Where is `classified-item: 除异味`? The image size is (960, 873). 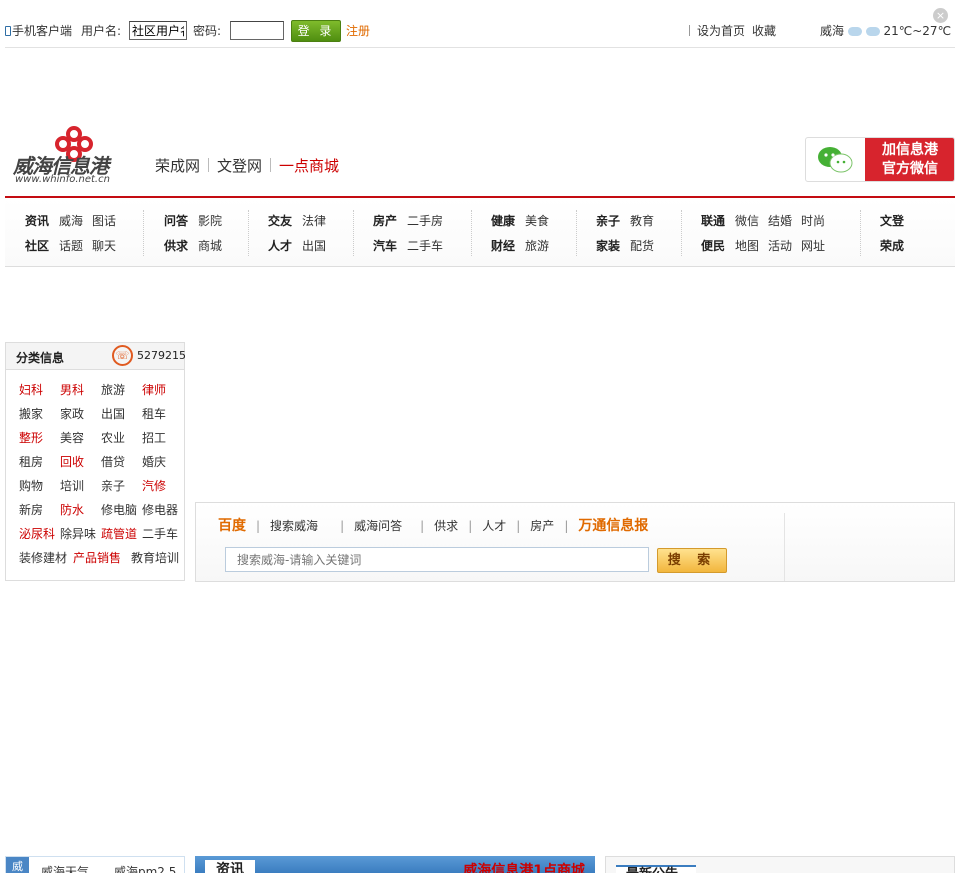
classified-item: 除异味 is located at coordinates (78, 533).